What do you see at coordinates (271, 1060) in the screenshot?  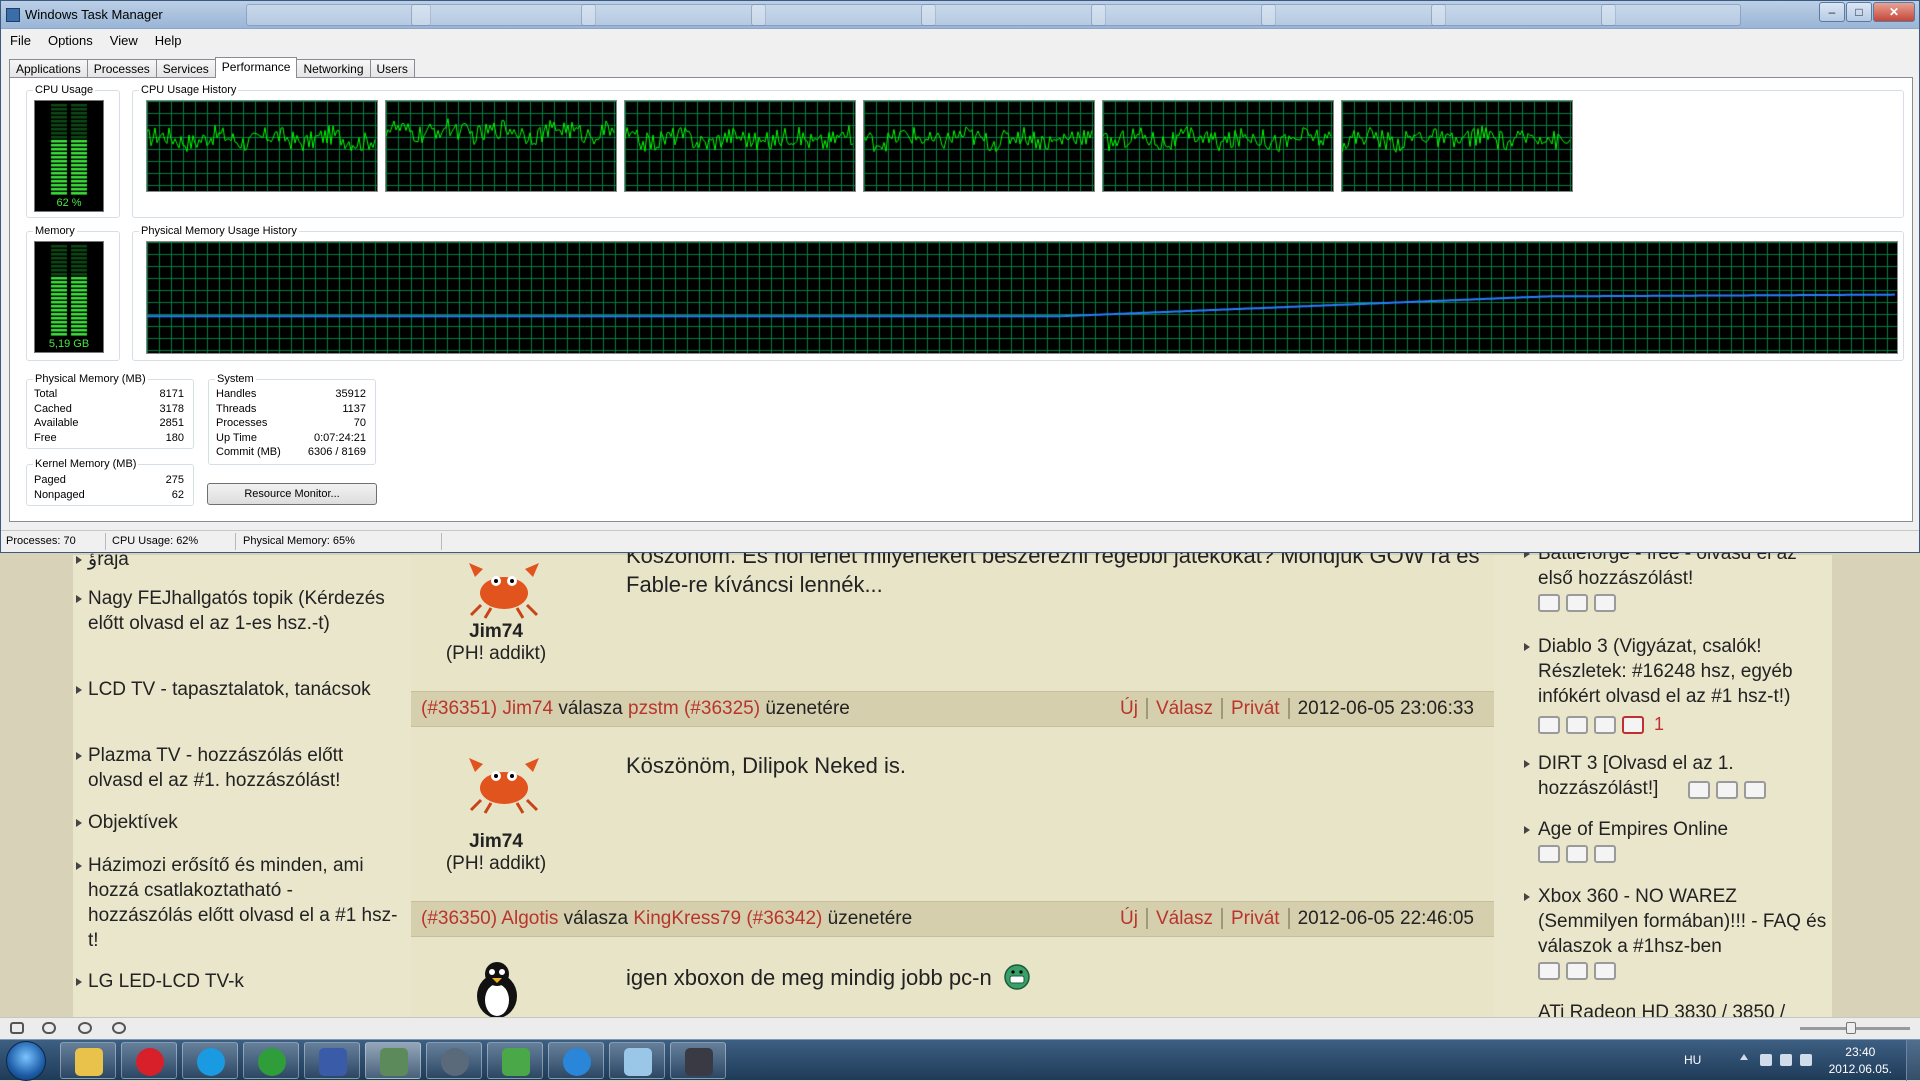 I see `utorrent-taskbar-icon` at bounding box center [271, 1060].